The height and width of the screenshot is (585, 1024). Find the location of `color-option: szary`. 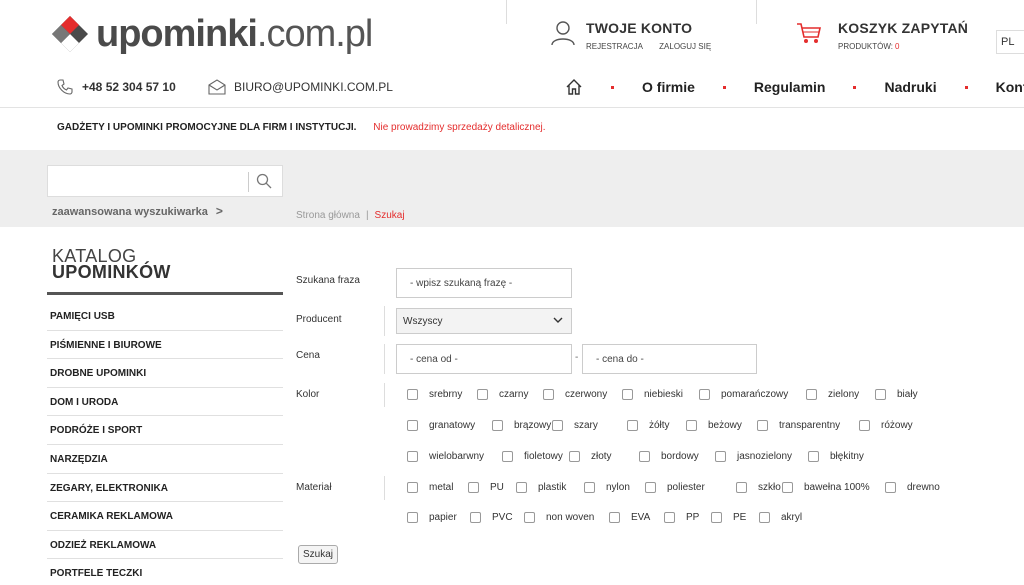

color-option: szary is located at coordinates (575, 425).